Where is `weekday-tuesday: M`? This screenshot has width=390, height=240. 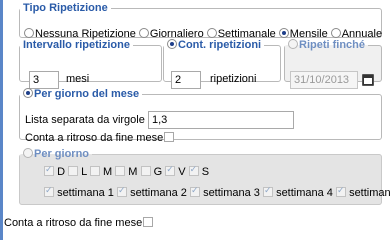 weekday-tuesday: M is located at coordinates (100, 172).